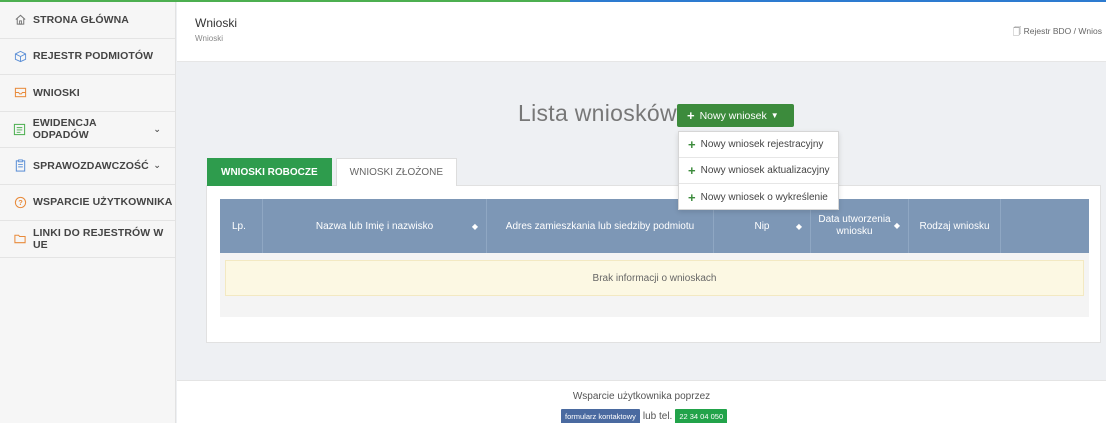 The width and height of the screenshot is (1106, 423). I want to click on breadcrumb: 🗍 Rejestr BDO / Wnios, so click(1057, 33).